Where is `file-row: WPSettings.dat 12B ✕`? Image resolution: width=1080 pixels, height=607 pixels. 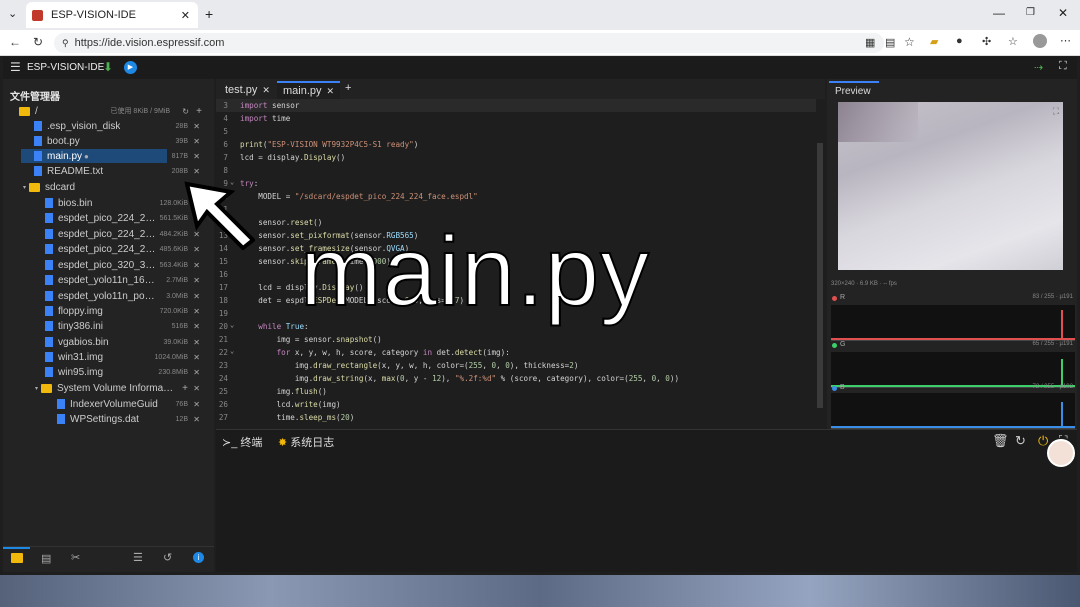
file-row: WPSettings.dat 12B ✕ is located at coordinates (105, 419).